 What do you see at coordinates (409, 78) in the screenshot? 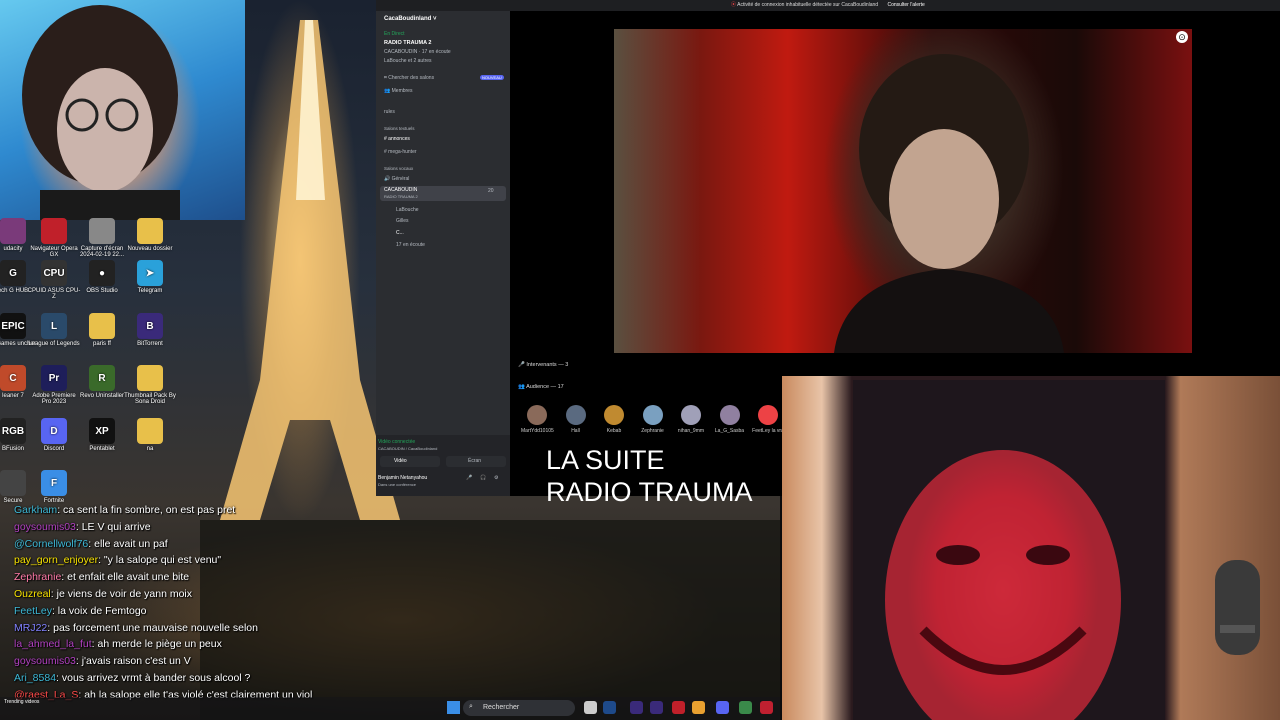
I see `browse-channels: ⌗ Chercher des salons` at bounding box center [409, 78].